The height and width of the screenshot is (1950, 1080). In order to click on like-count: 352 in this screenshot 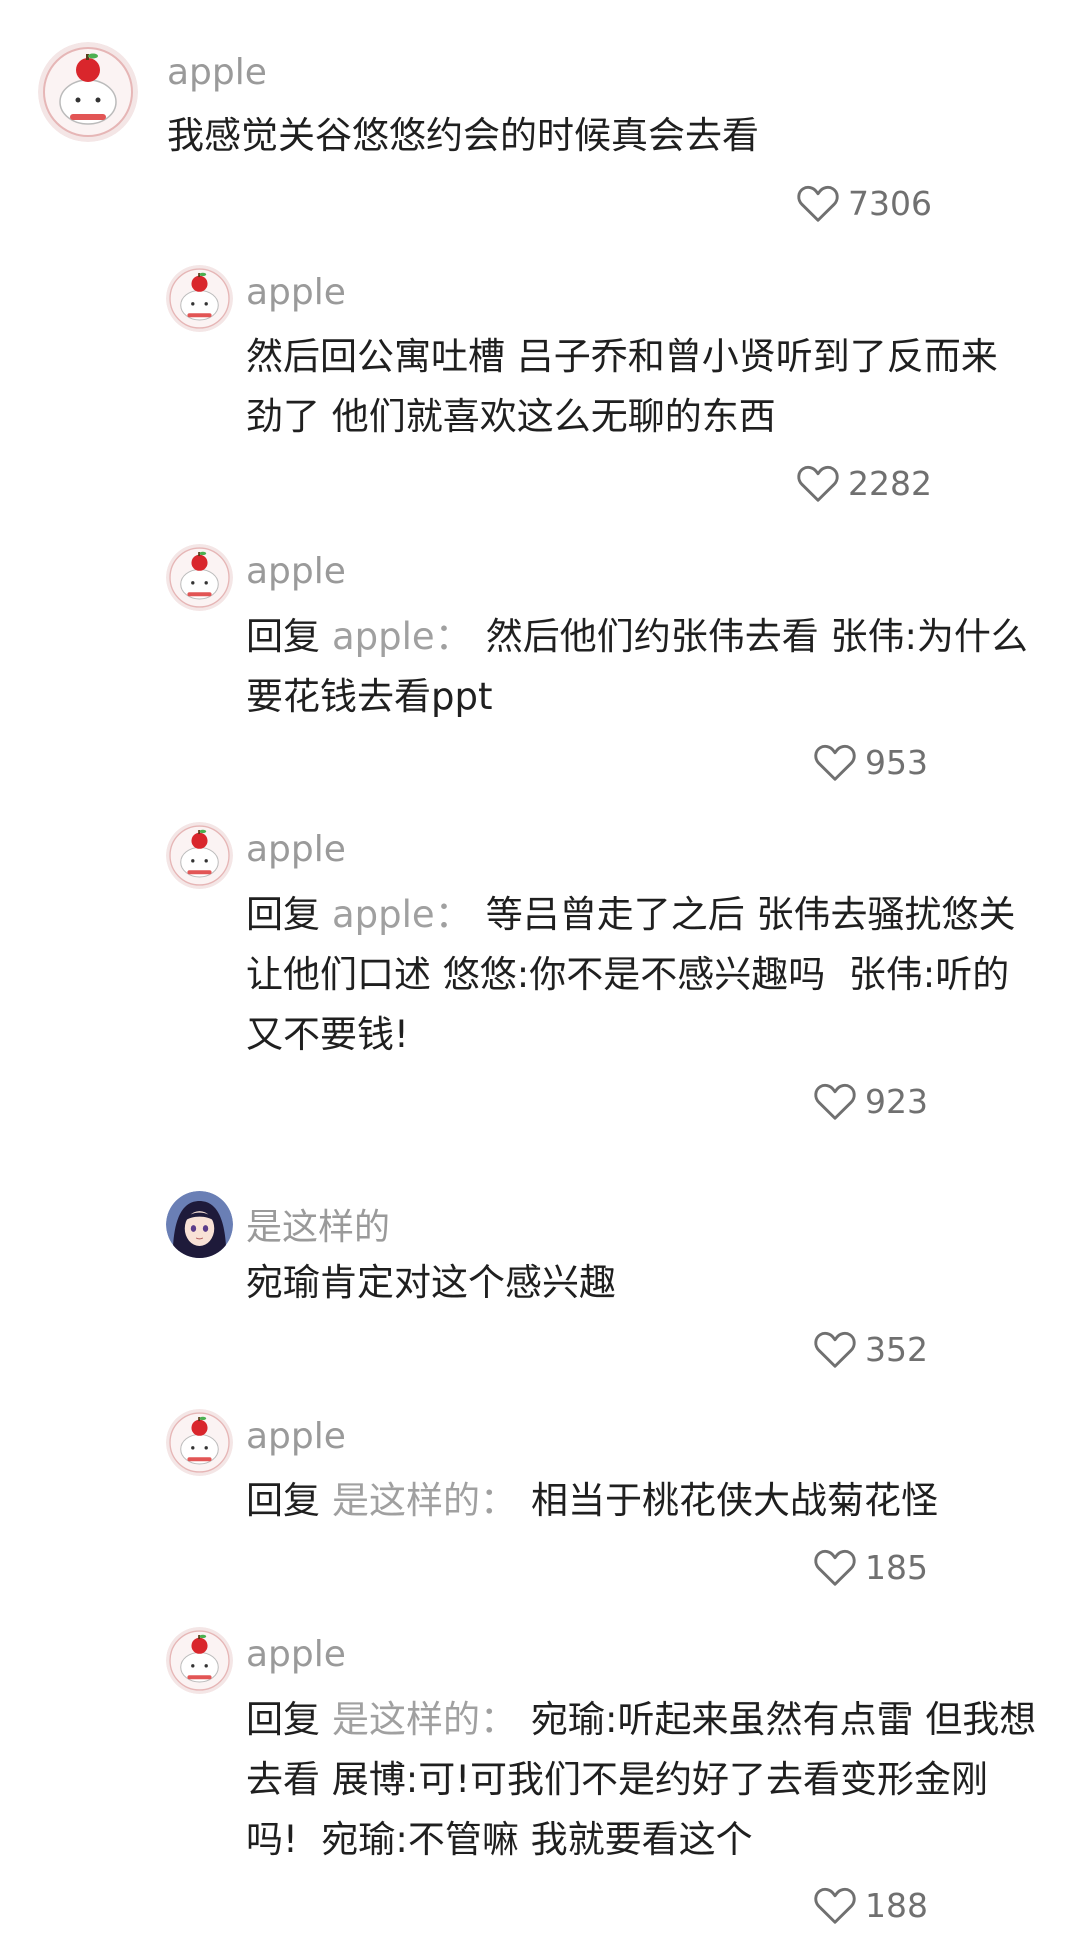, I will do `click(896, 1349)`.